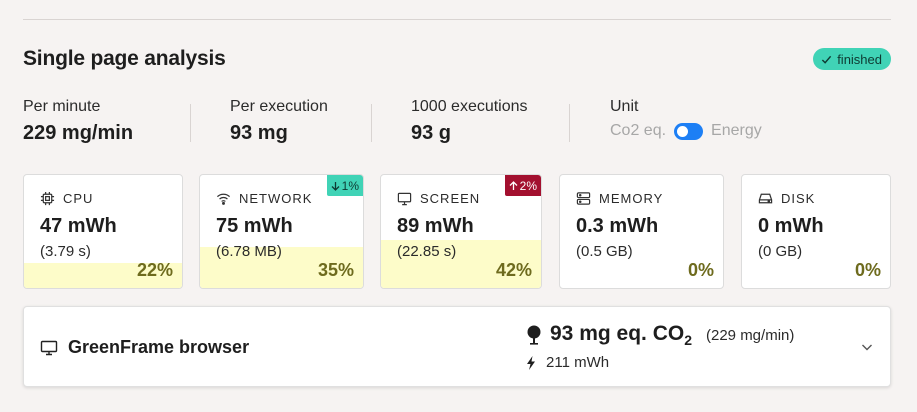 The width and height of the screenshot is (917, 412). I want to click on card-header: CPU, so click(66, 198).